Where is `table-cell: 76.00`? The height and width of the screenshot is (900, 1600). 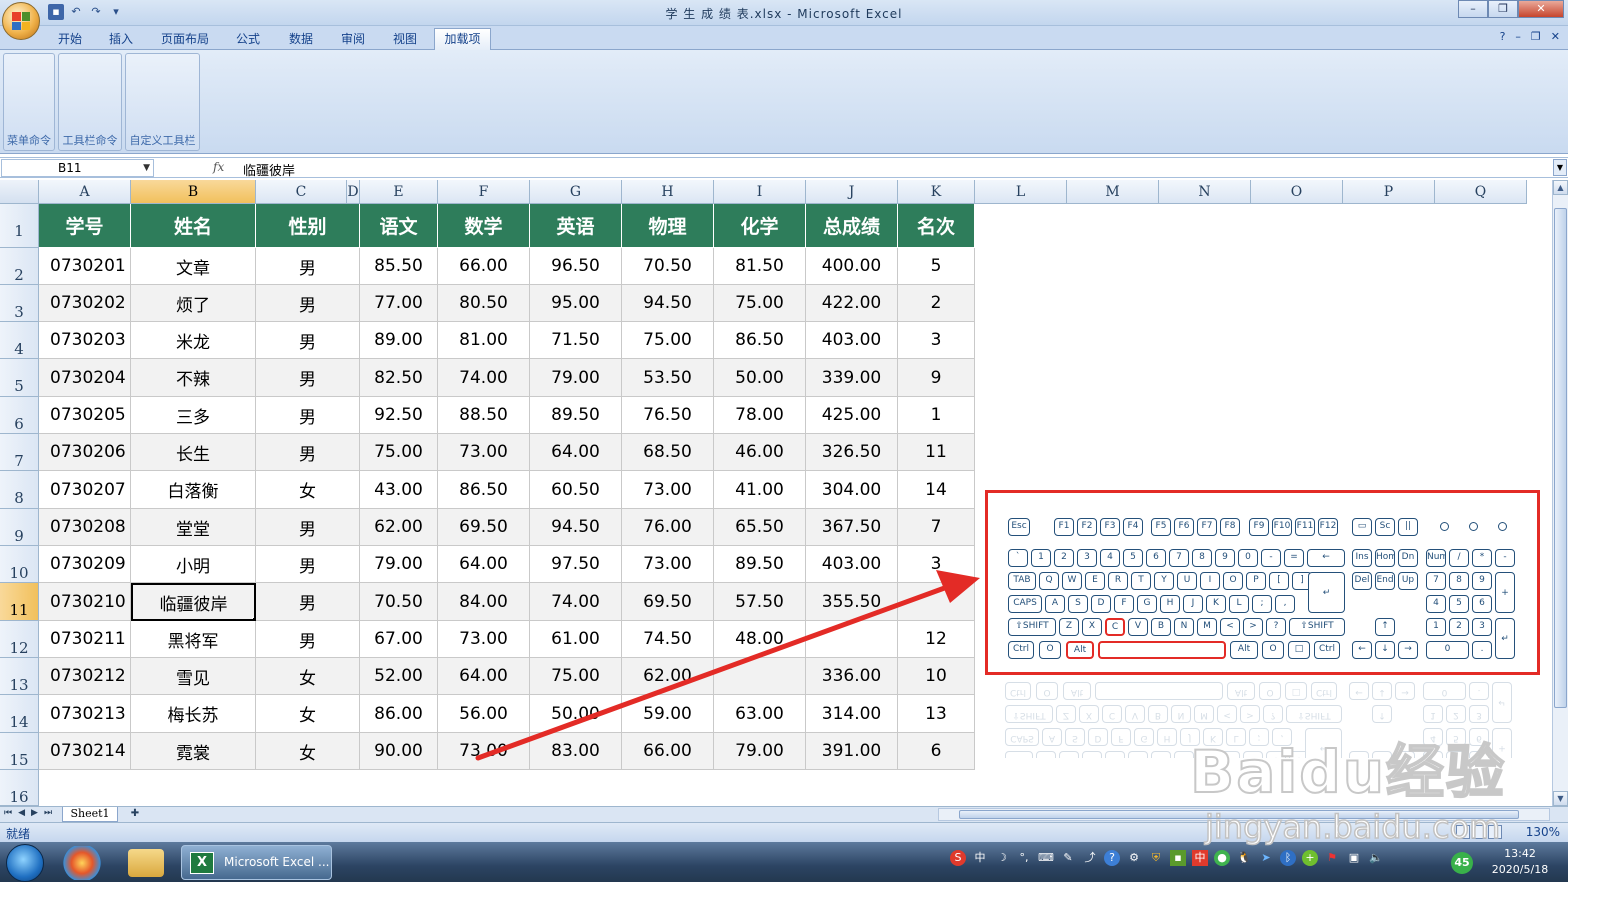 table-cell: 76.00 is located at coordinates (668, 527).